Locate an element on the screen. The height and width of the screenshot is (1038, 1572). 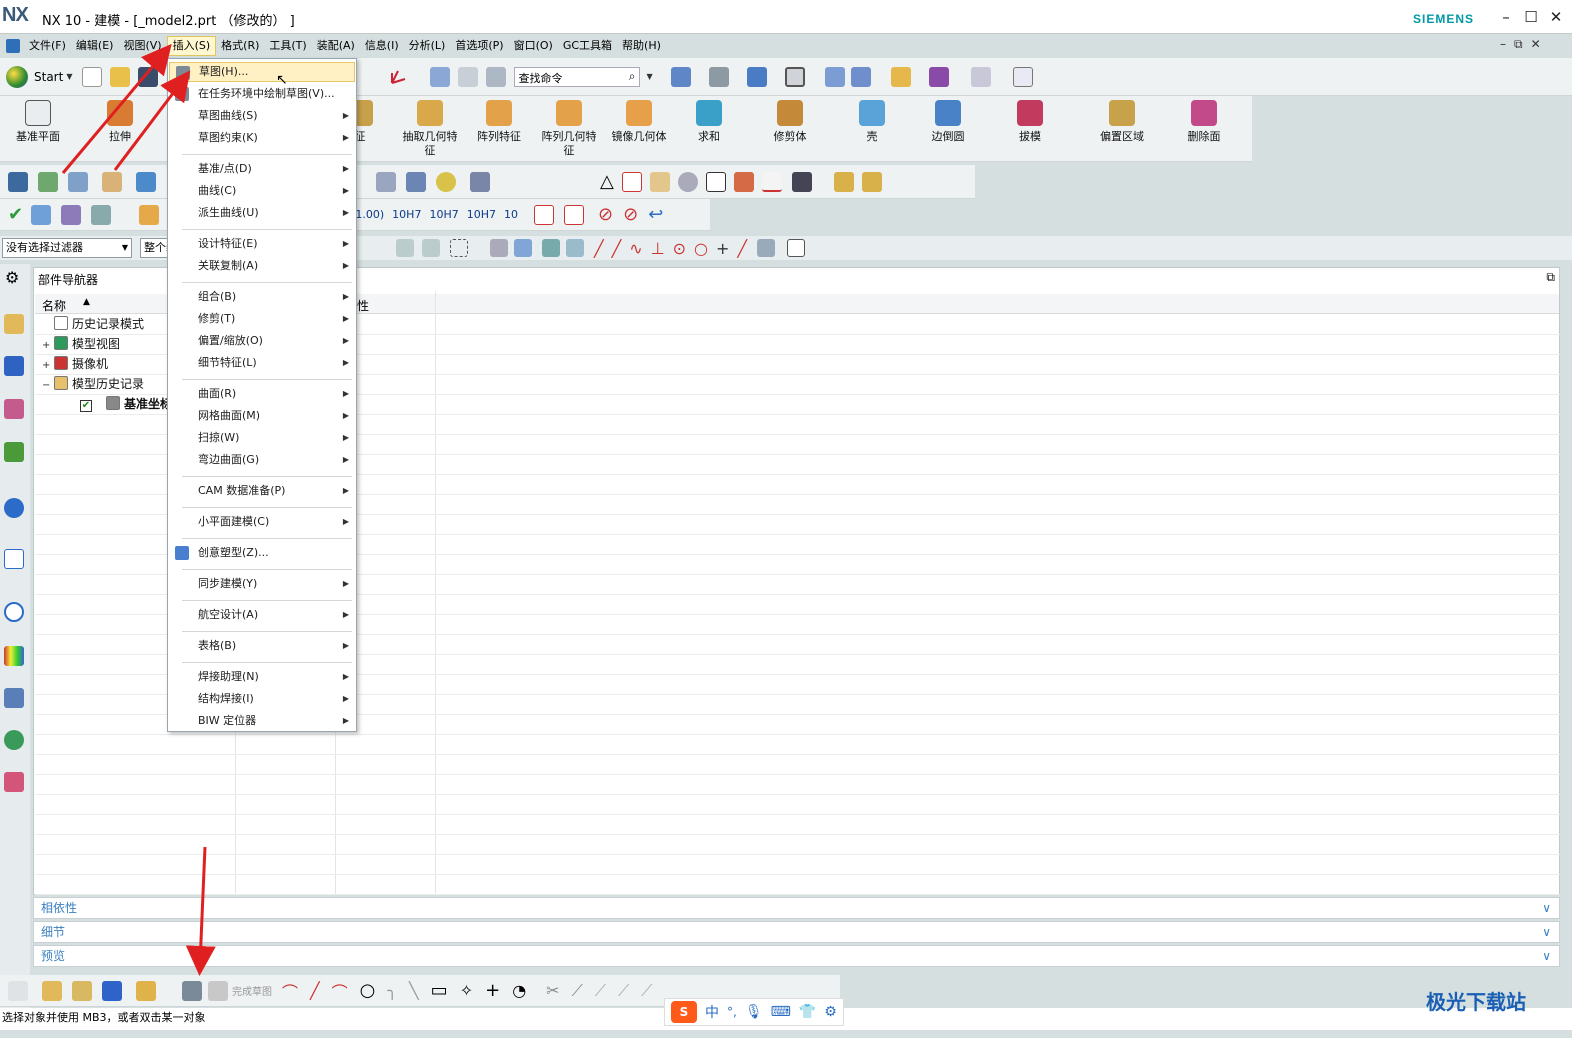
insert-menu-item-2: 草图曲线(S) ▶ is located at coordinates (262, 116).